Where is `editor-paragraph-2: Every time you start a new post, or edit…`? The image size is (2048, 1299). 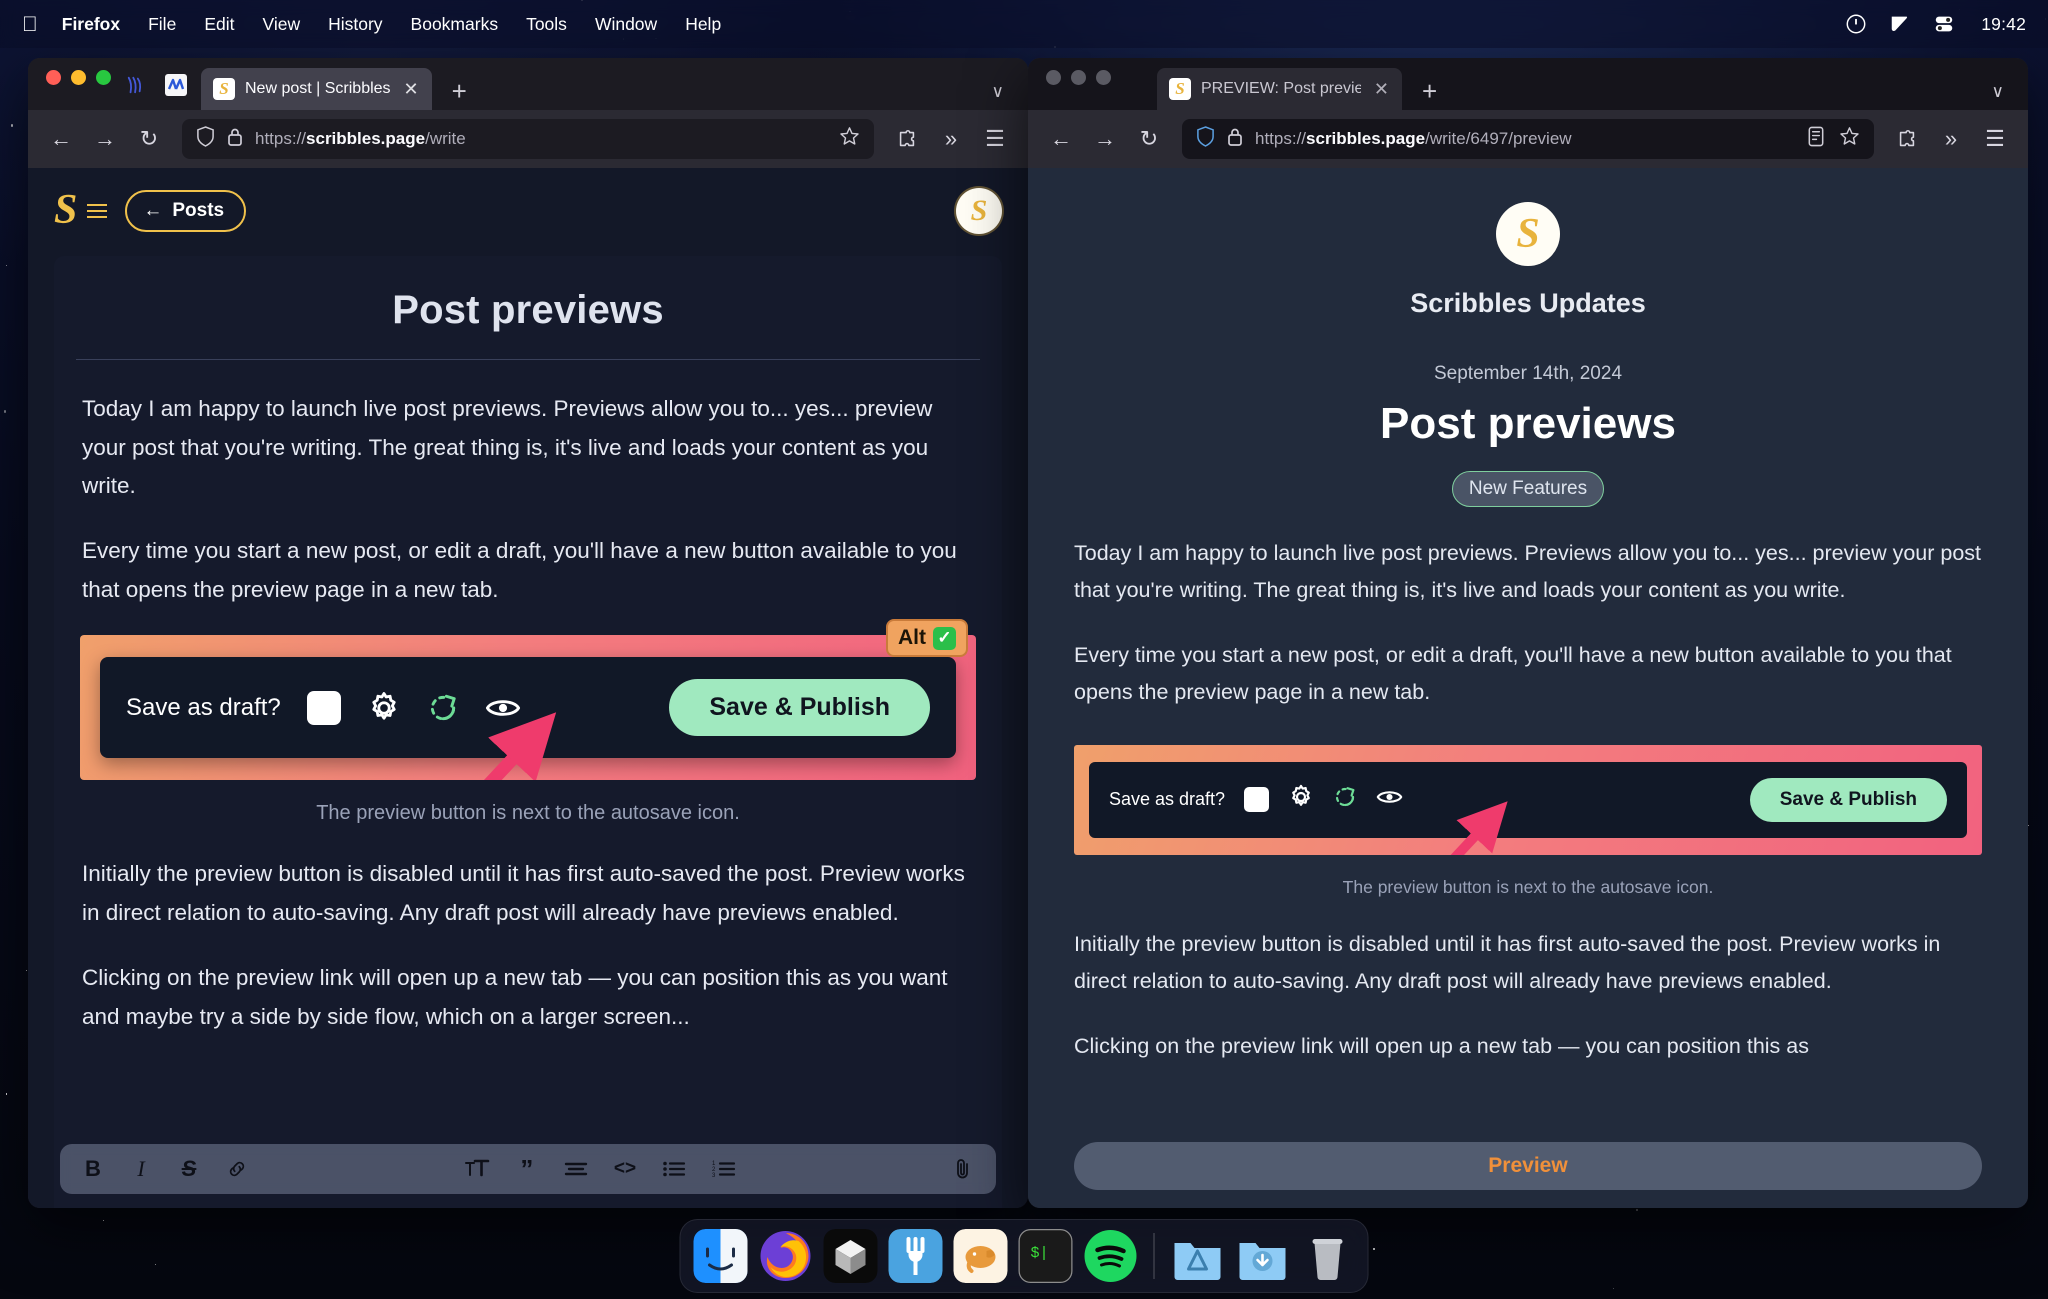
editor-paragraph-2: Every time you start a new post, or edit… is located at coordinates (528, 570).